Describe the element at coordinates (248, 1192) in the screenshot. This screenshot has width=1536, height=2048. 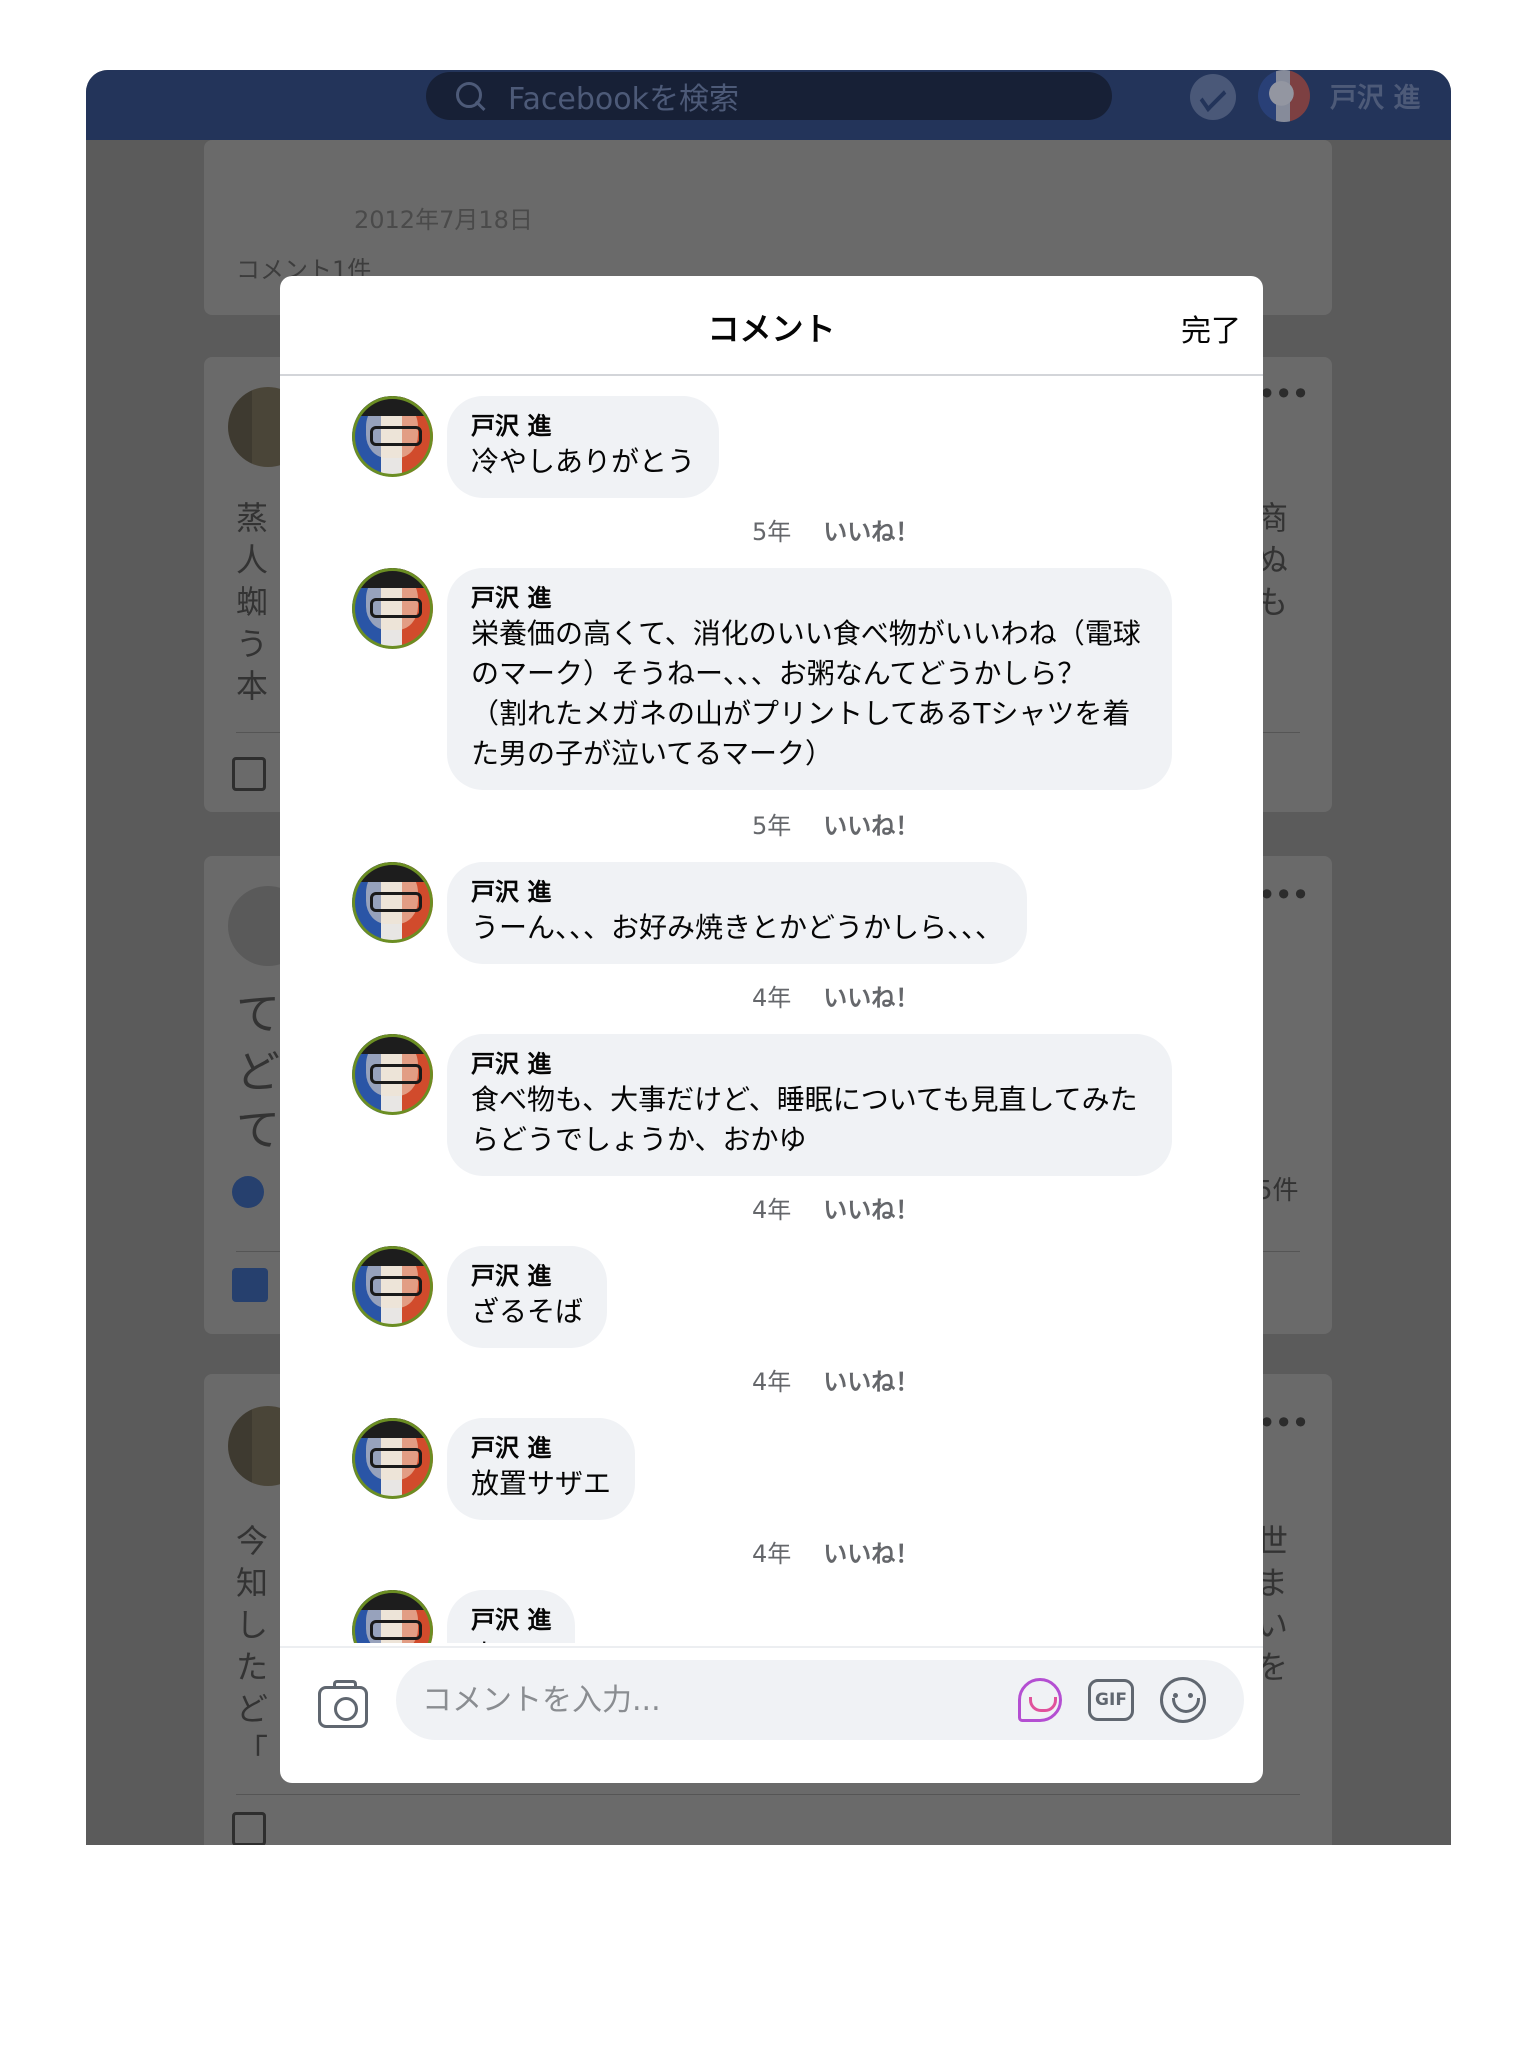
I see `like-reaction-icon` at that location.